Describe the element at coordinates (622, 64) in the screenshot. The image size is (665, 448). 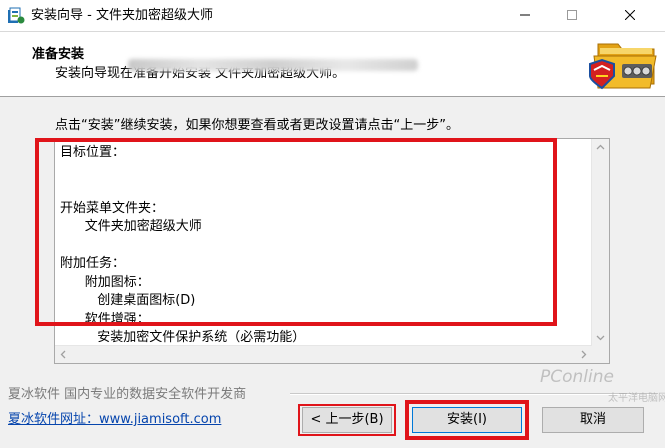
I see `folder-lock-logo-icon` at that location.